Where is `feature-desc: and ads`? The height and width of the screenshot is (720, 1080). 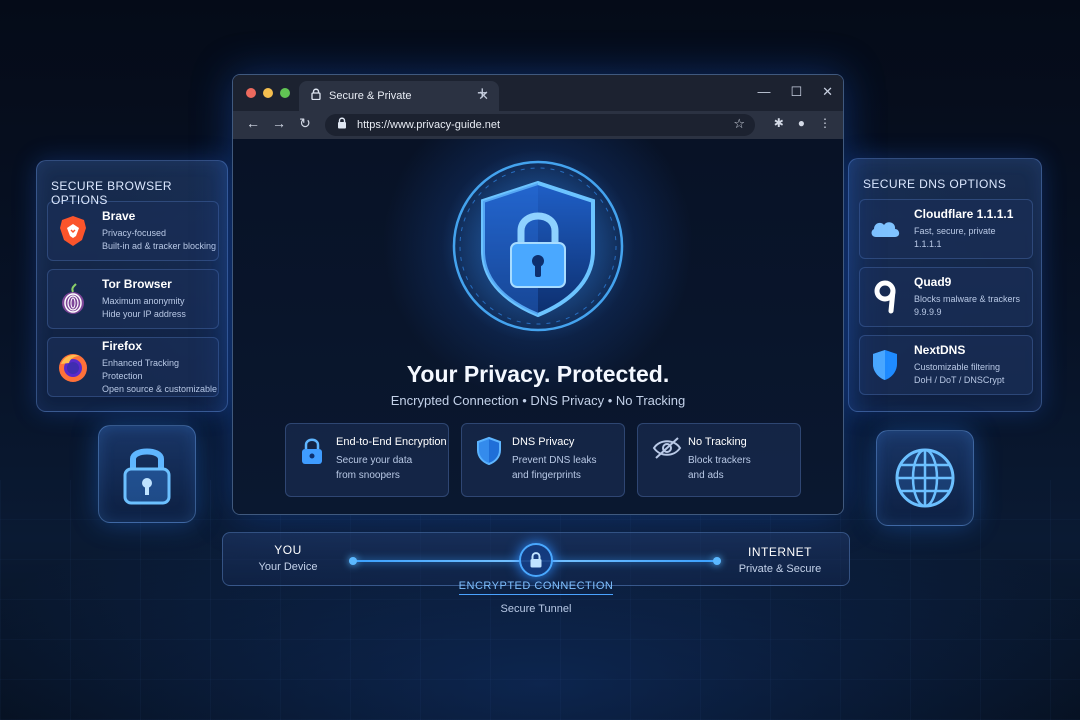 feature-desc: and ads is located at coordinates (706, 475).